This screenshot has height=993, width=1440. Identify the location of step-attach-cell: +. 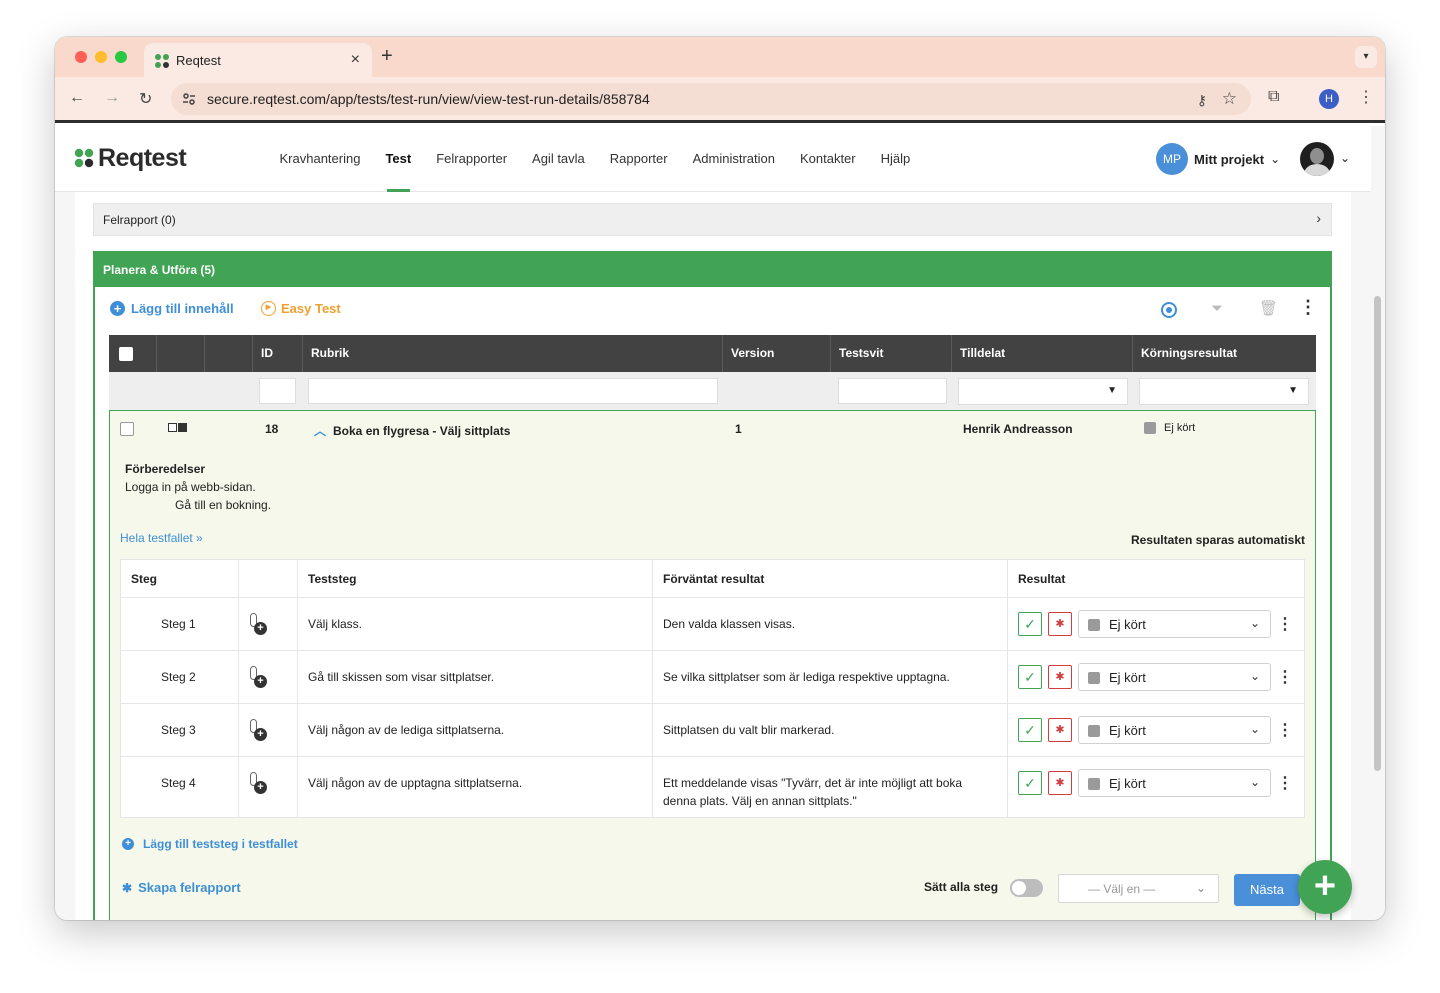
(268, 730).